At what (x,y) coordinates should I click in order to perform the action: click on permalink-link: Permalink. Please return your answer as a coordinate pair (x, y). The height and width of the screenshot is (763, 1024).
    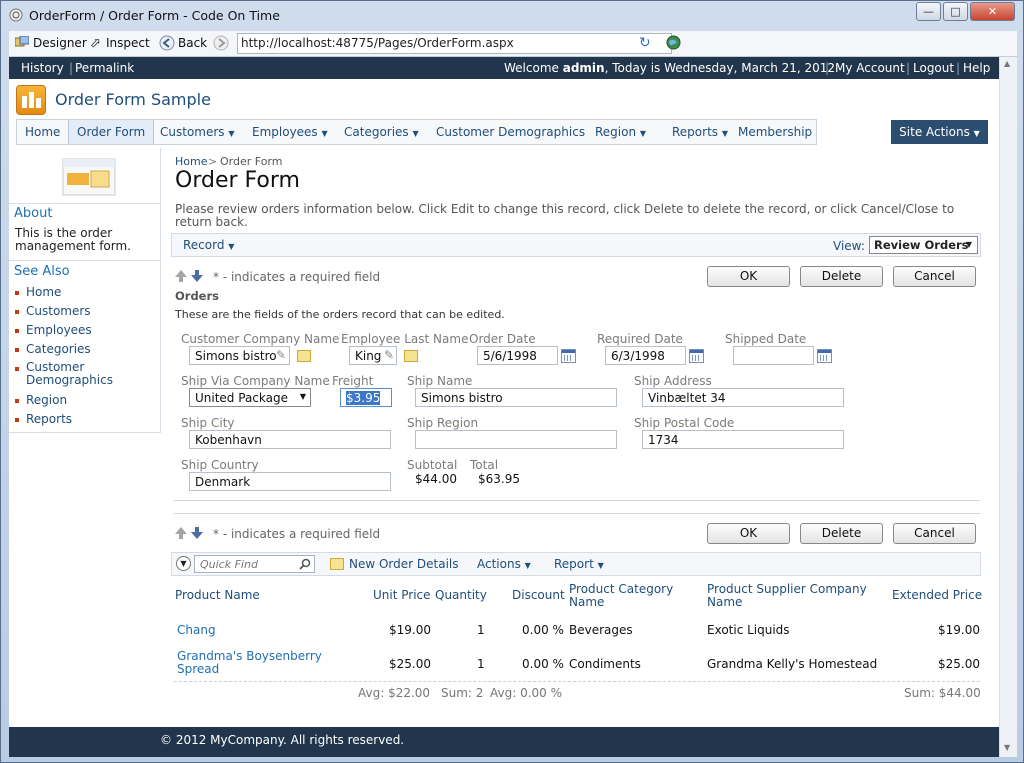
    Looking at the image, I should click on (104, 68).